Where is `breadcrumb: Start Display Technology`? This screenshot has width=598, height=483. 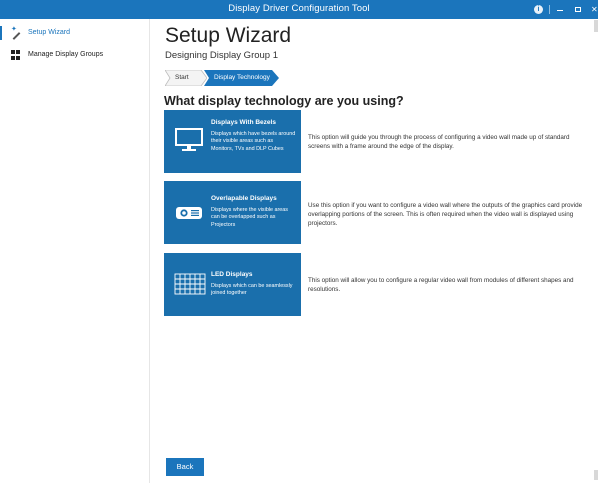
breadcrumb: Start Display Technology is located at coordinates (222, 78).